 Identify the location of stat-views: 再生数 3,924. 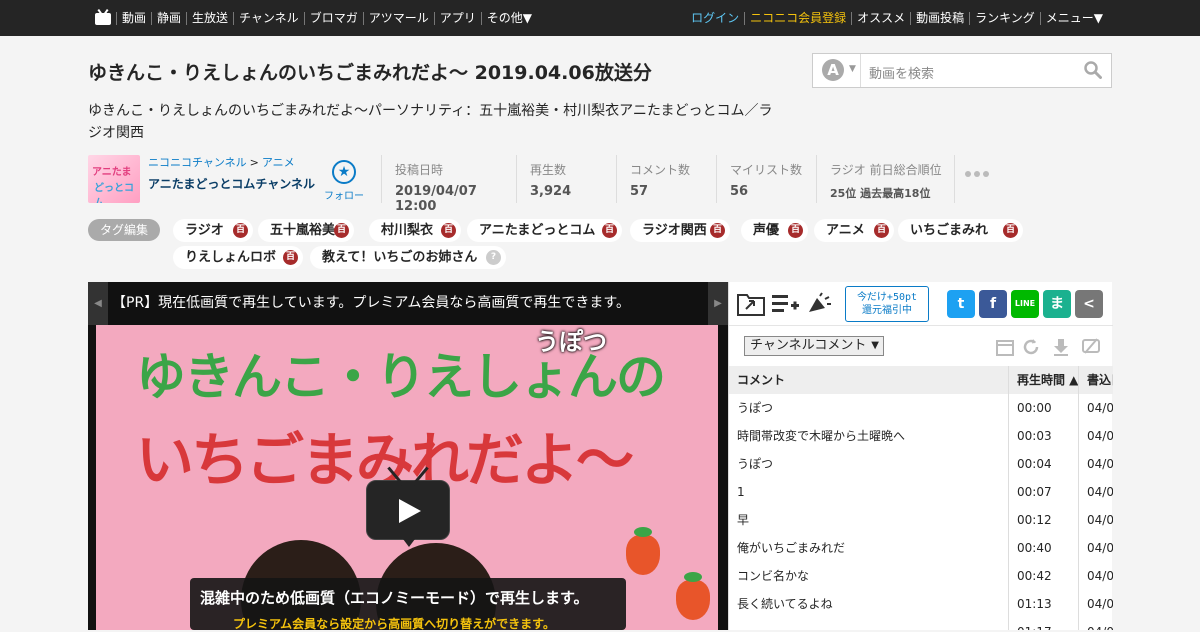
(566, 179).